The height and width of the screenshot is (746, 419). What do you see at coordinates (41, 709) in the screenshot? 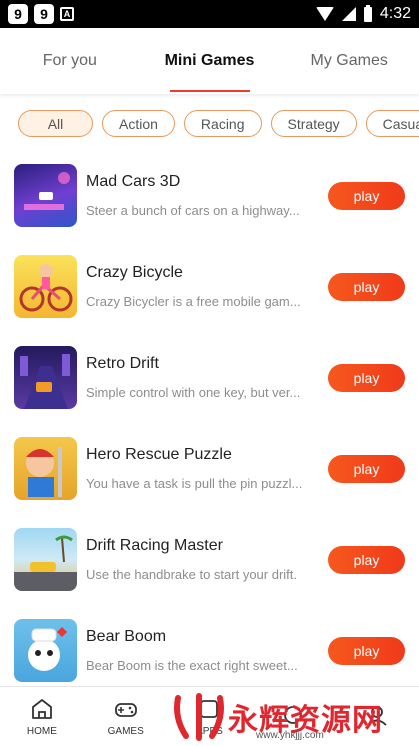
I see `home-icon` at bounding box center [41, 709].